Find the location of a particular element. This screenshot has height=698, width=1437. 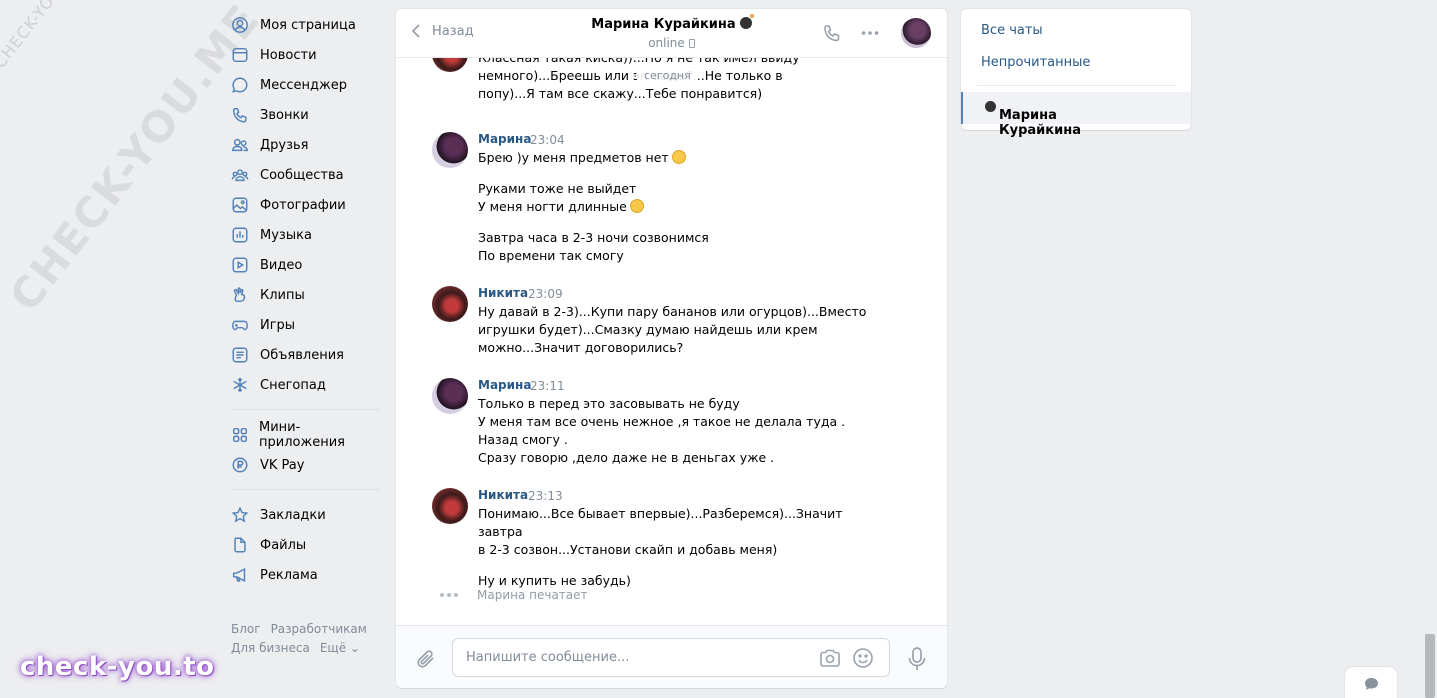

nav-label: Сообщества is located at coordinates (302, 175).